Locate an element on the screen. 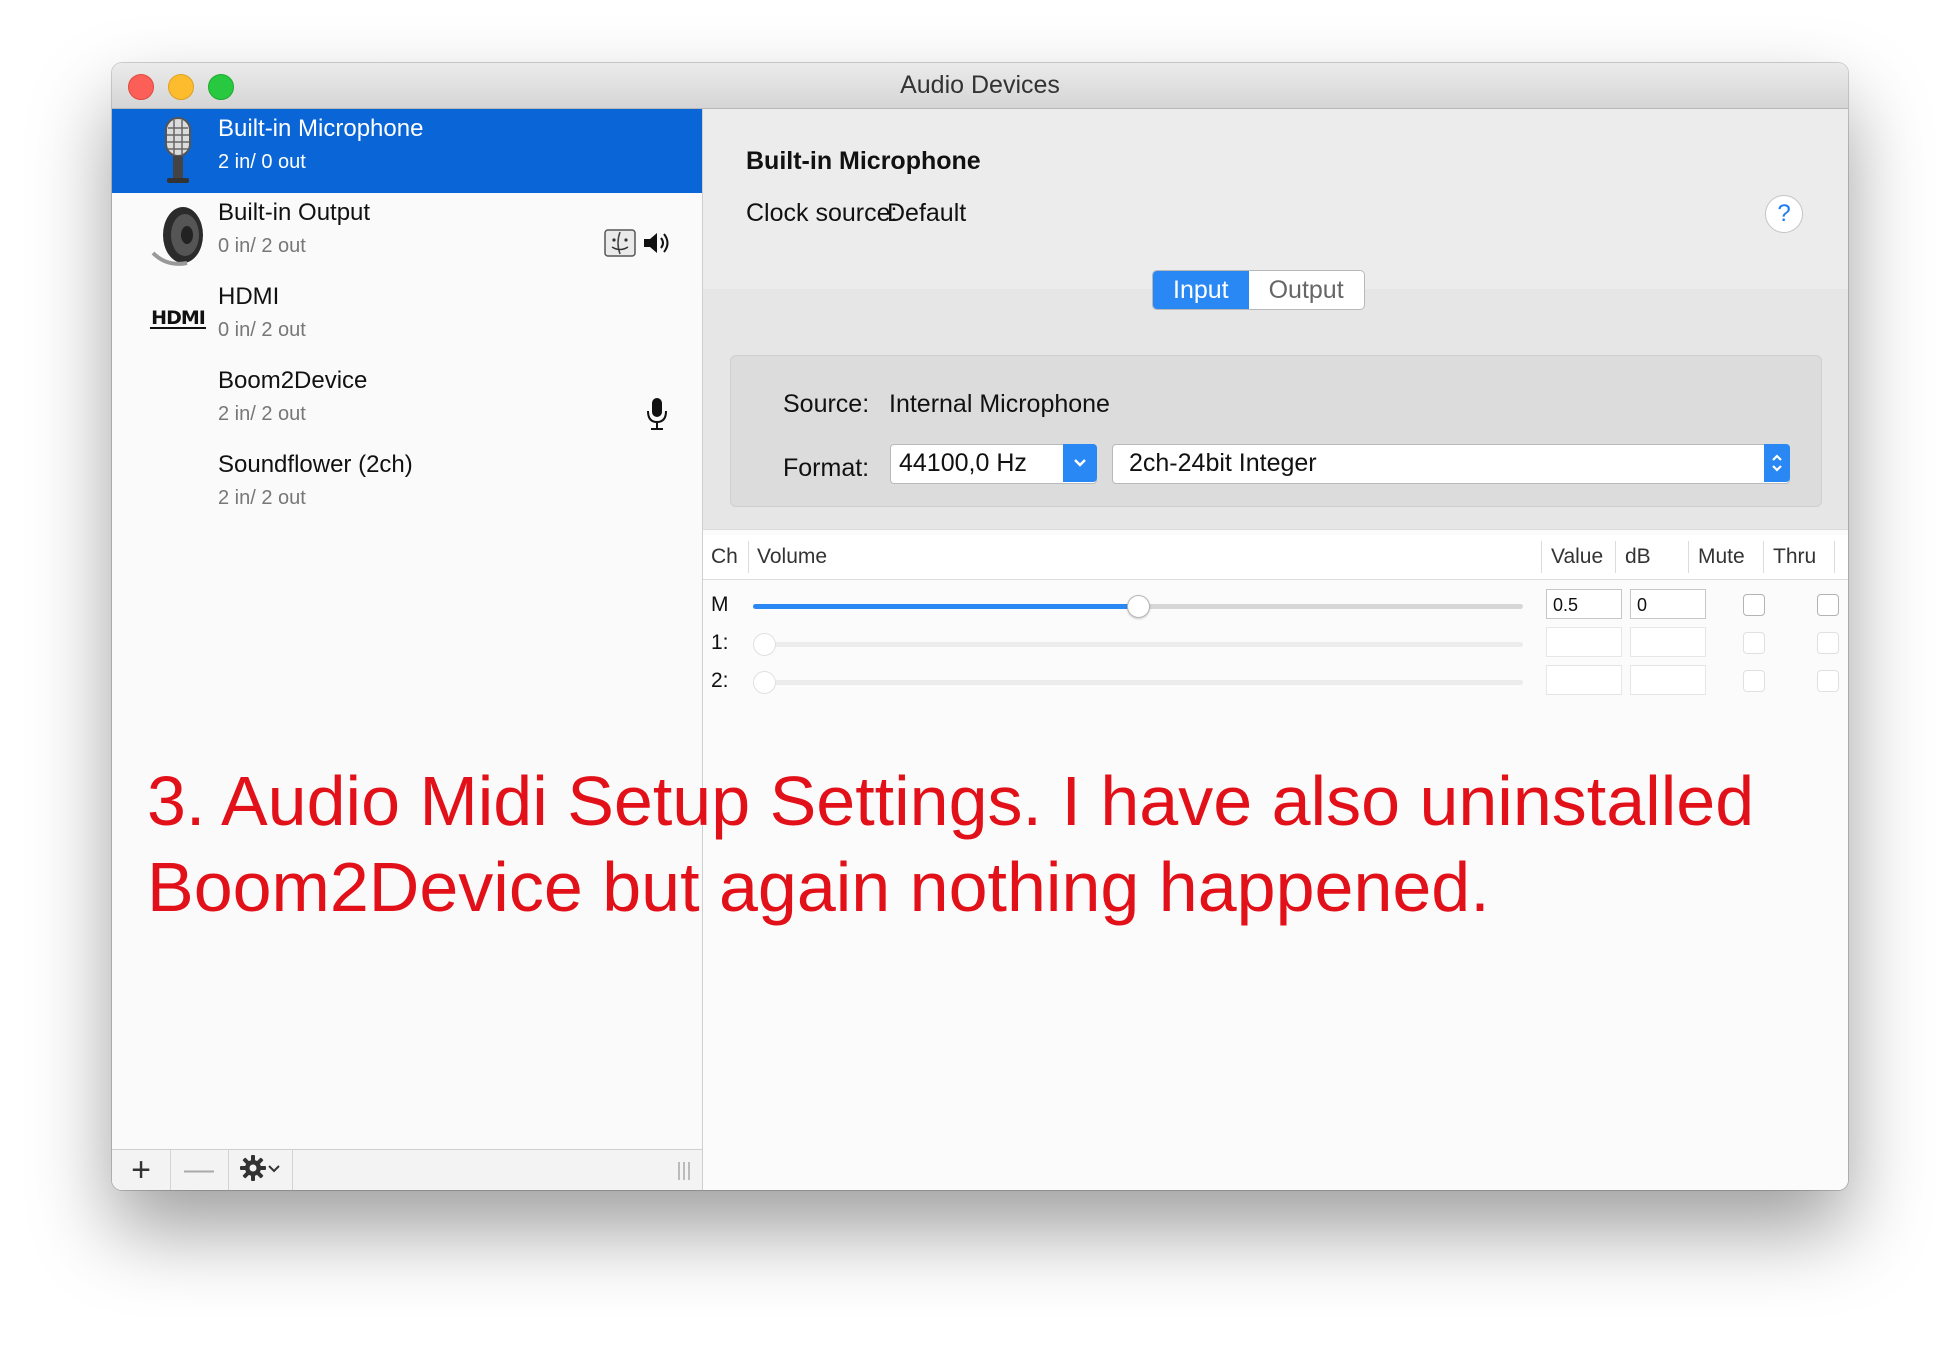 Image resolution: width=1954 pixels, height=1348 pixels. tab-input: Input is located at coordinates (1201, 290).